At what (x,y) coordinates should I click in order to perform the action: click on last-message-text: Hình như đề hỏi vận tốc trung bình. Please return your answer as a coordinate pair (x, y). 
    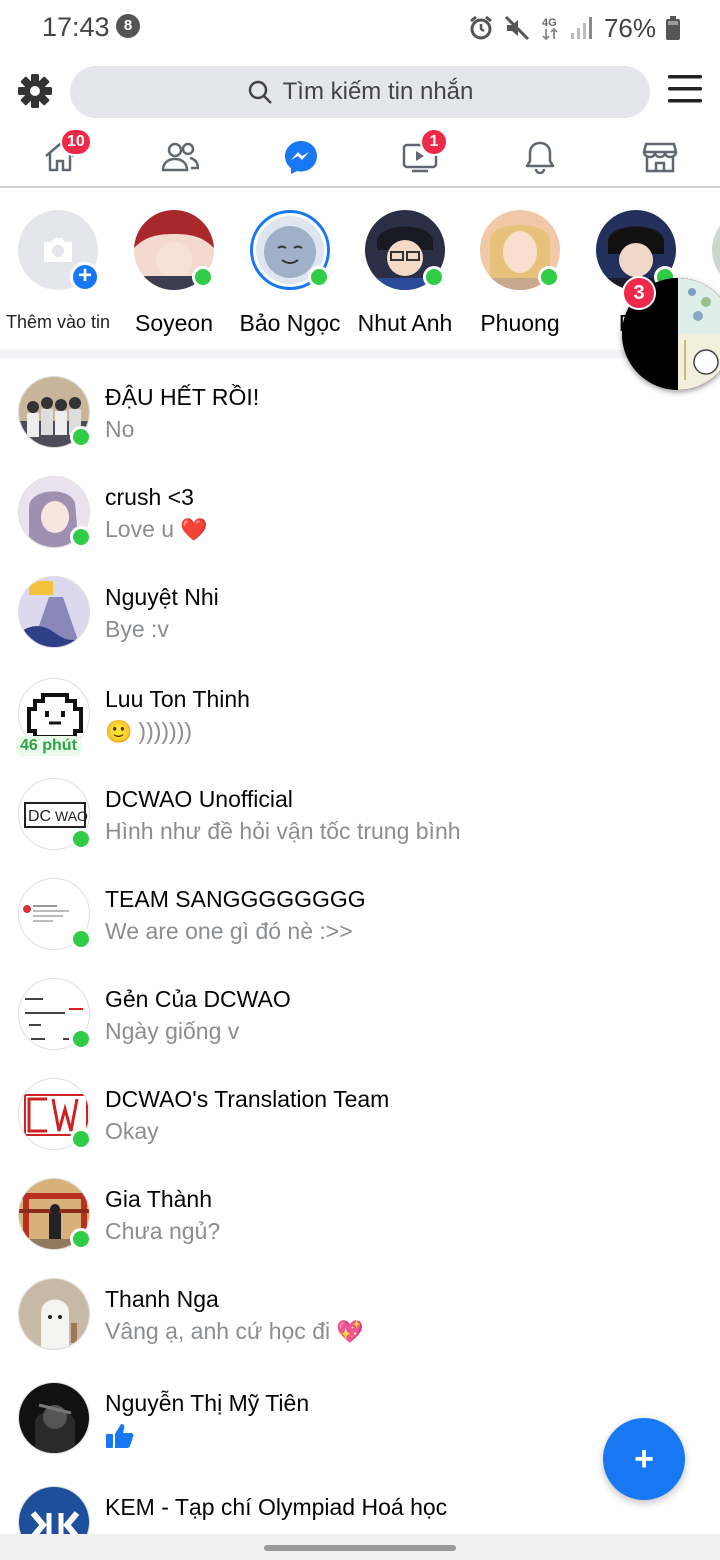
    Looking at the image, I should click on (283, 831).